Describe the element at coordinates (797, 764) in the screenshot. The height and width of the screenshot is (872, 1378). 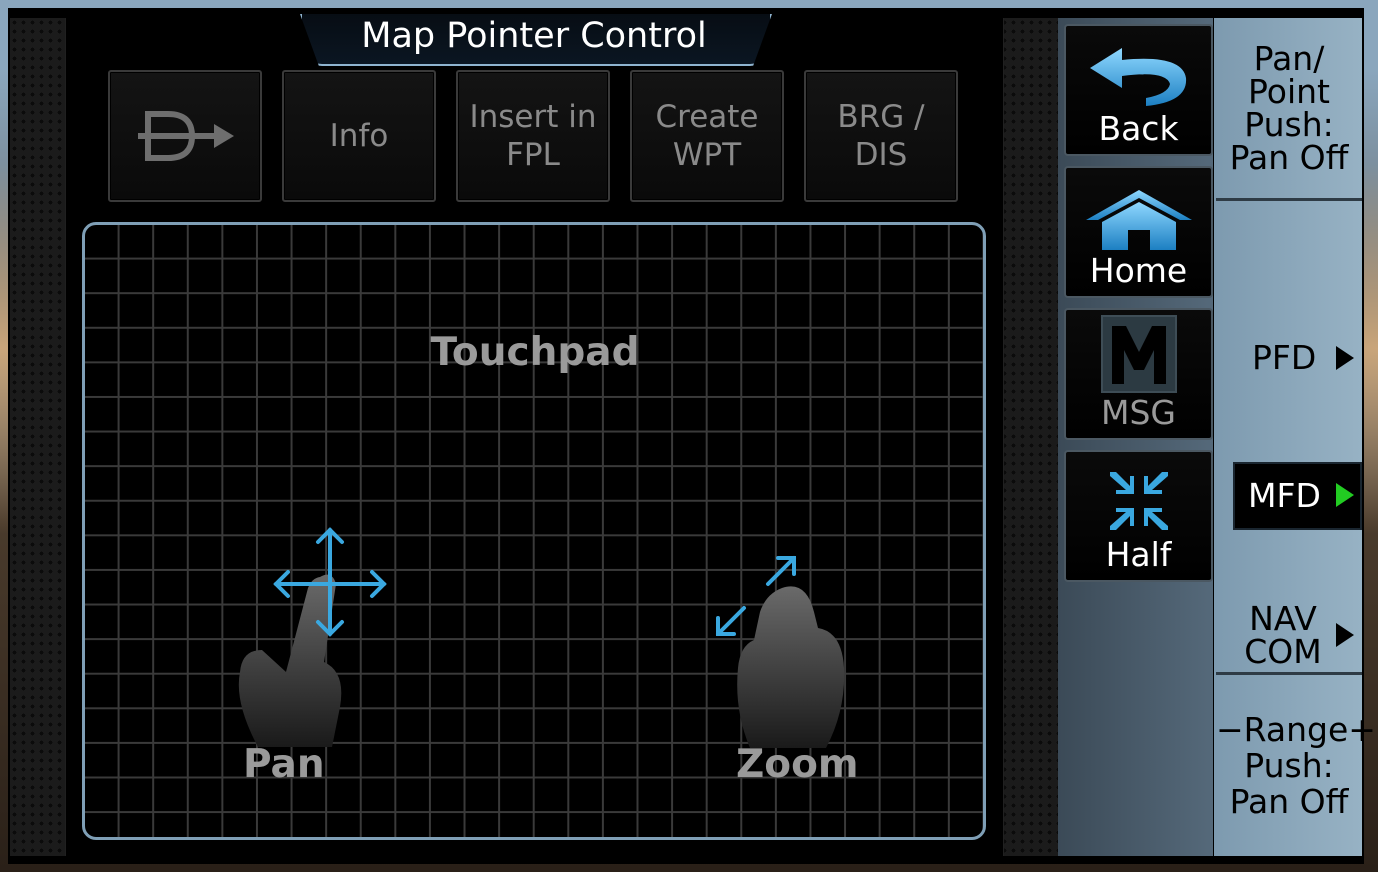
I see `zoom-label: Zoom` at that location.